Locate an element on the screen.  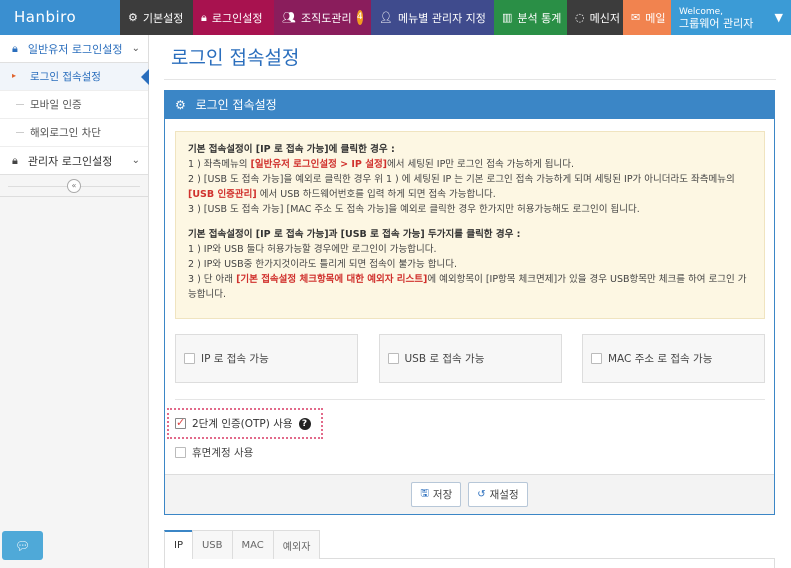
save-button: 🖫 저장 is located at coordinates (436, 494).